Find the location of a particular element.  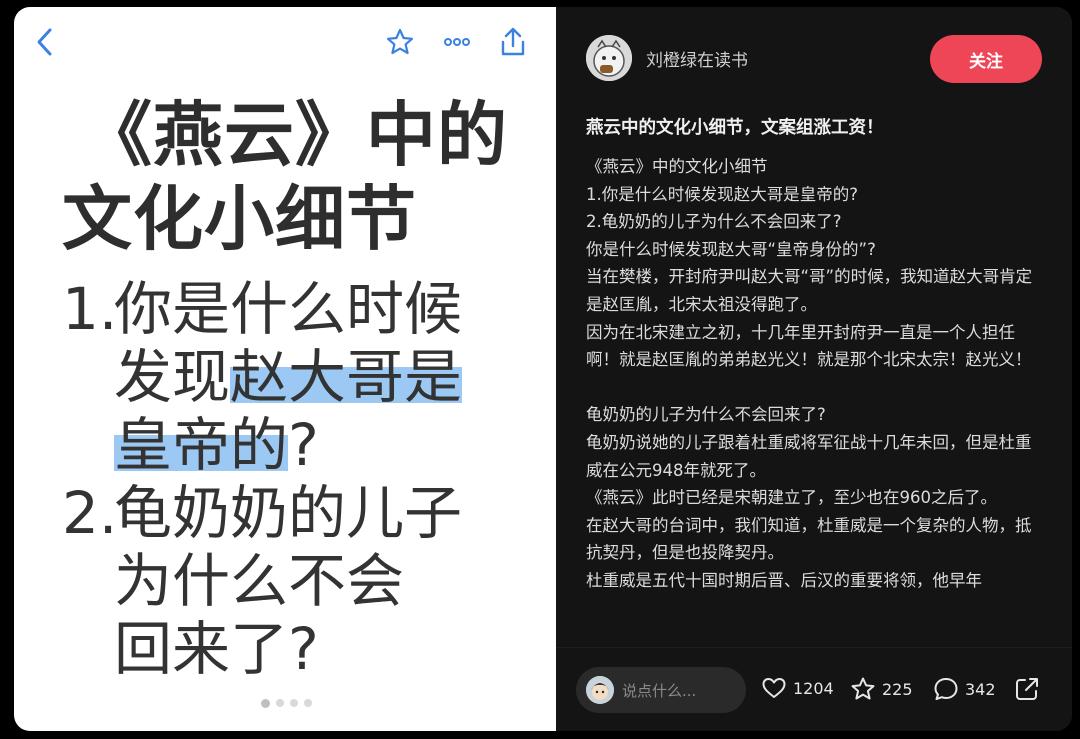

post-line: 龟奶奶的儿子为什么不会回来了? is located at coordinates (706, 415).